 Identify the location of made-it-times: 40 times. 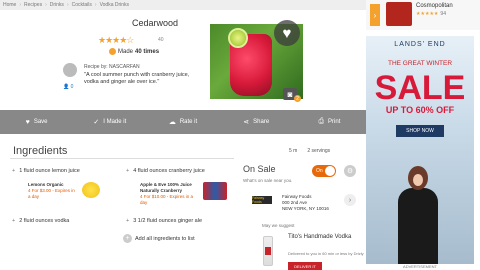
(147, 51).